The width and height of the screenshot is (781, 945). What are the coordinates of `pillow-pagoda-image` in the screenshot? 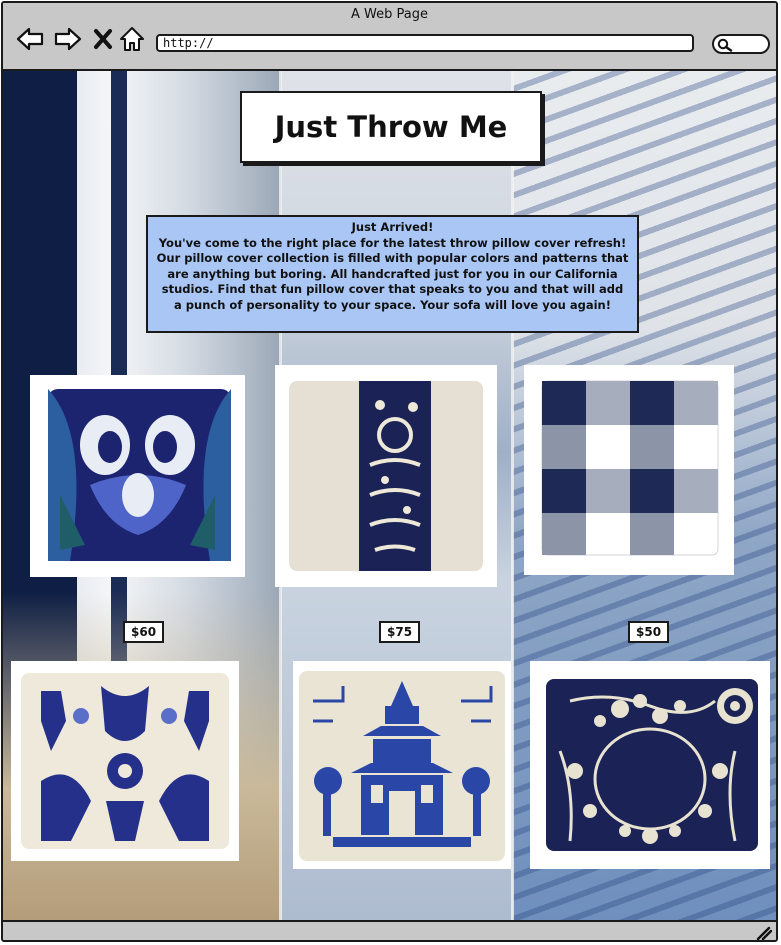 It's located at (402, 766).